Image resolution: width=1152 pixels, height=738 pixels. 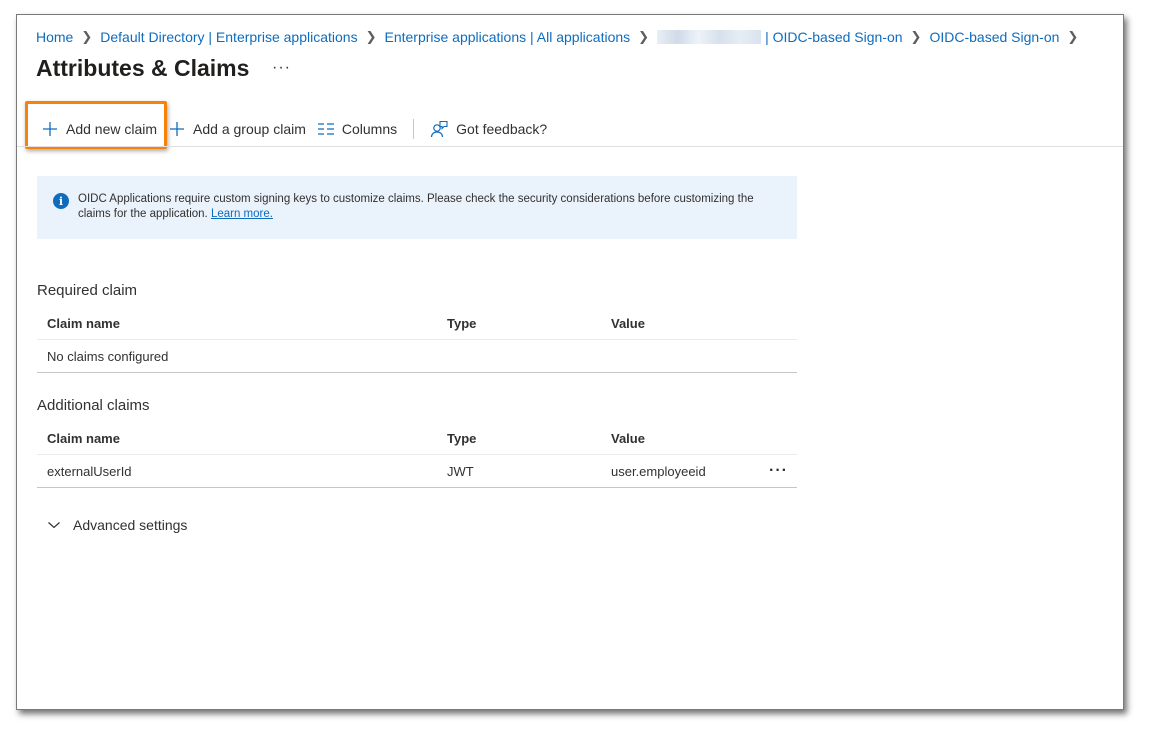 I want to click on page-title: Attributes & Claims, so click(x=143, y=68).